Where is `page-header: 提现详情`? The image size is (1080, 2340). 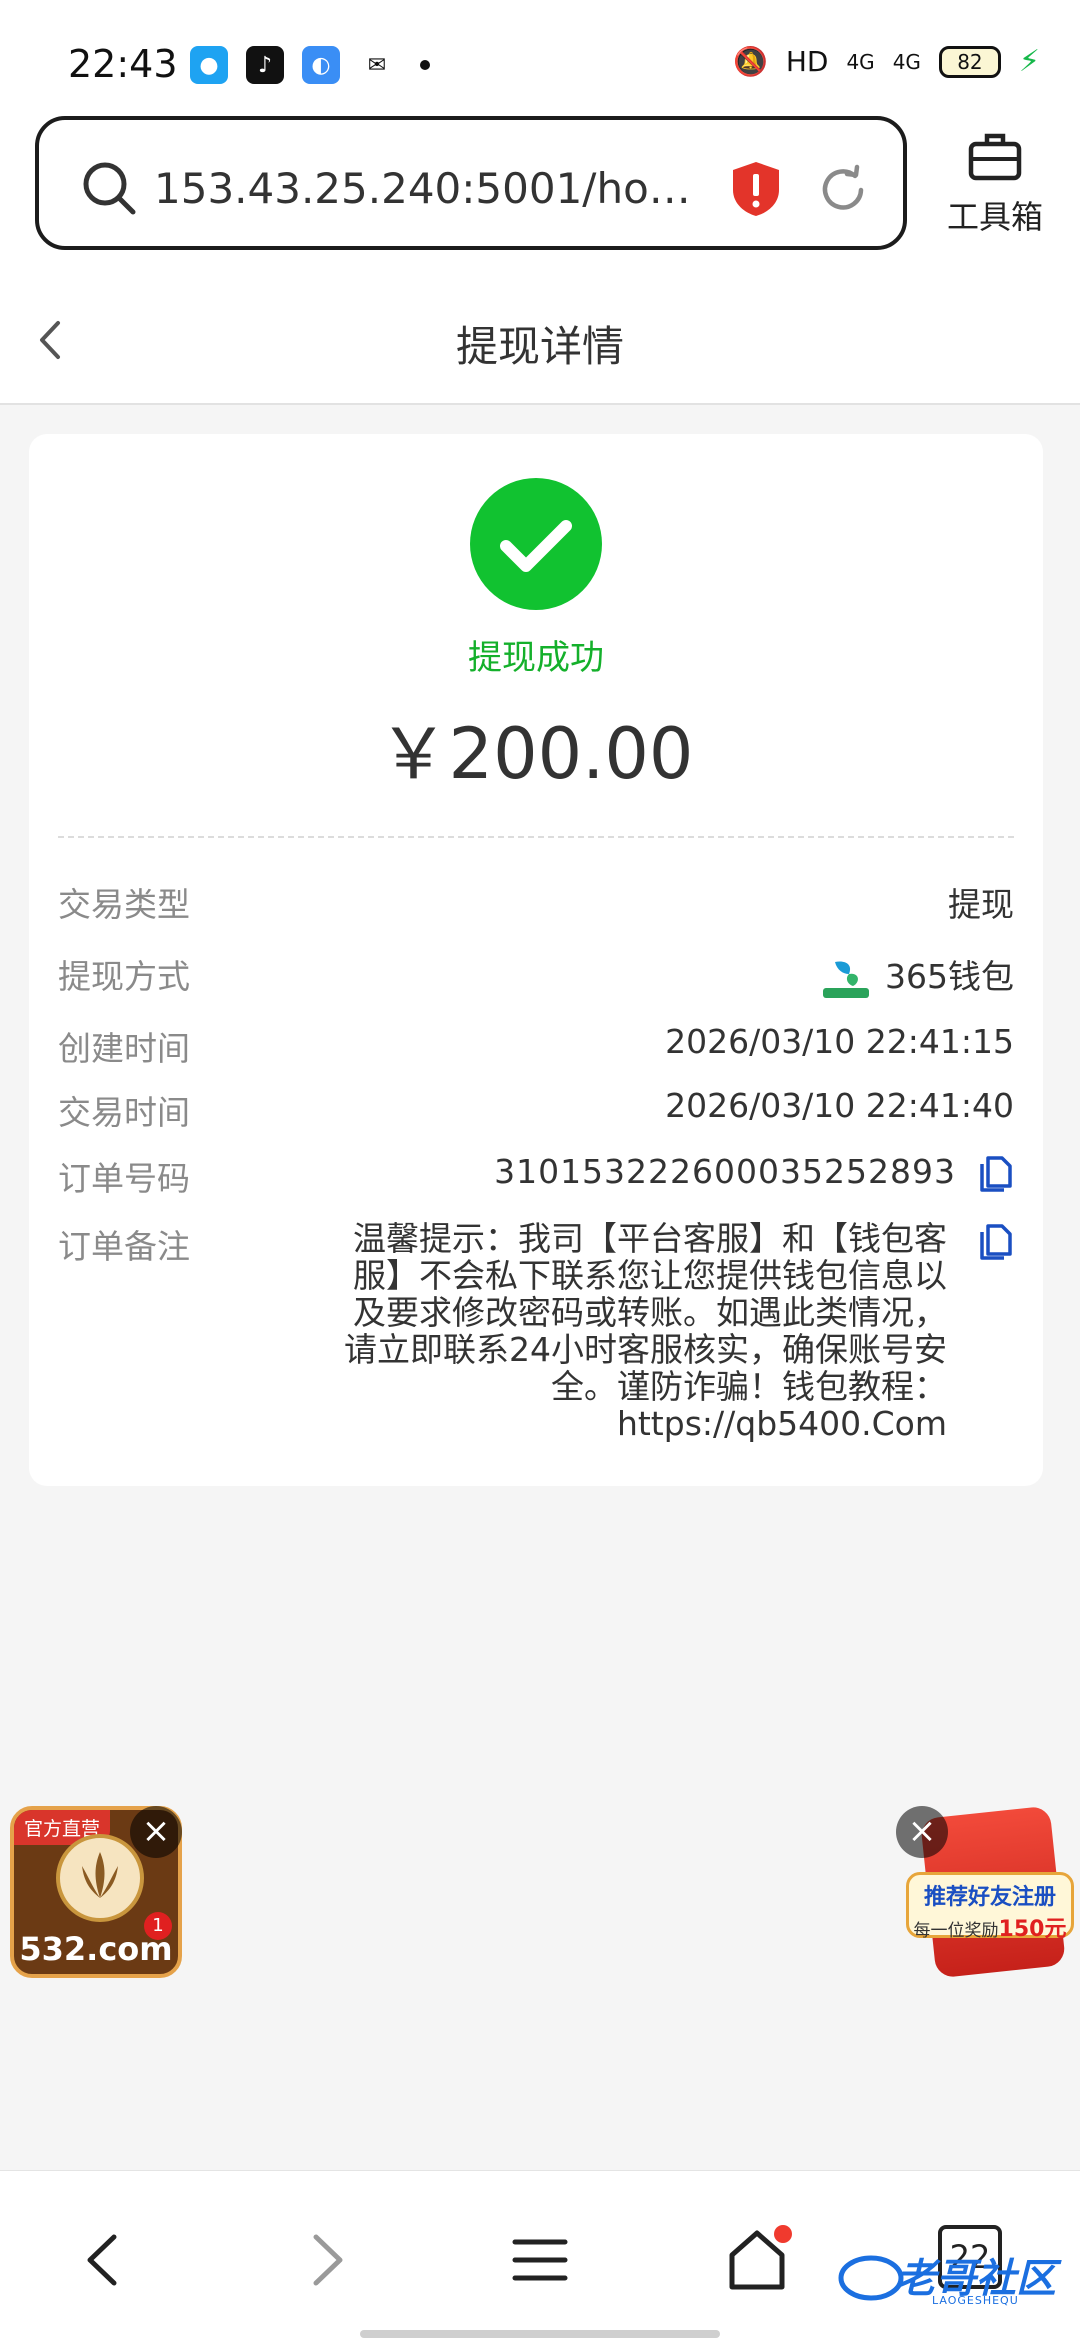
page-header: 提现详情 is located at coordinates (540, 340).